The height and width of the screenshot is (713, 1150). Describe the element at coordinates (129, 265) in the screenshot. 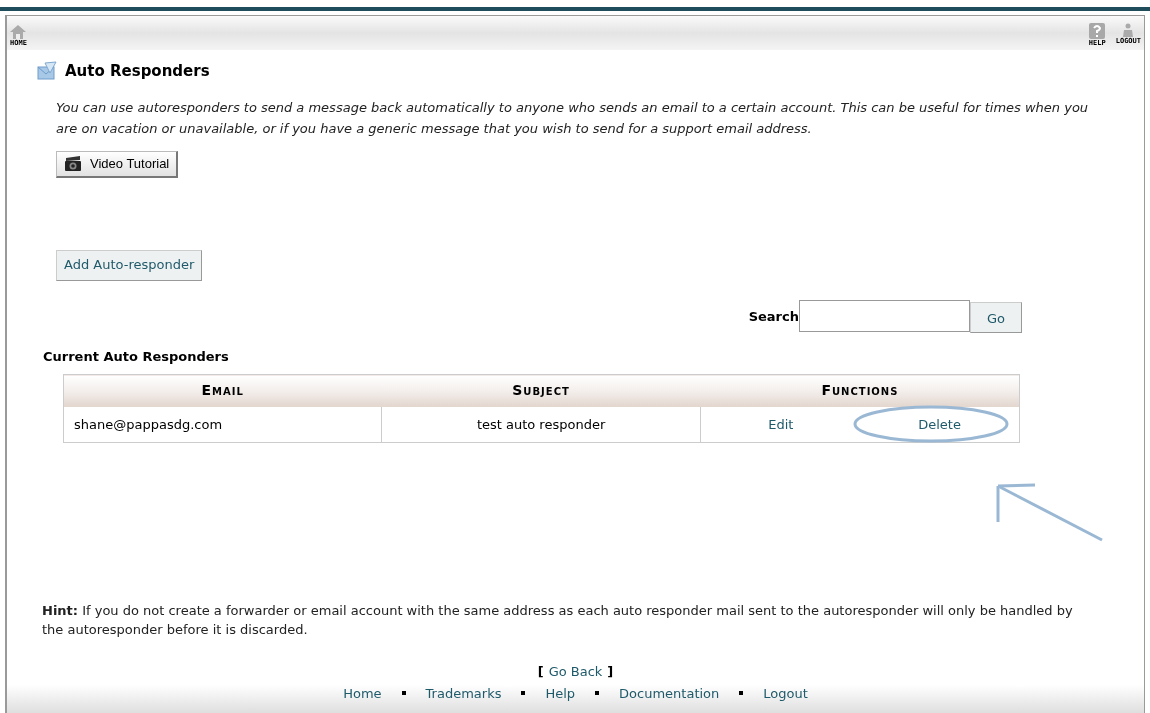

I see `add-auto-responder-button: Add Auto-responder` at that location.